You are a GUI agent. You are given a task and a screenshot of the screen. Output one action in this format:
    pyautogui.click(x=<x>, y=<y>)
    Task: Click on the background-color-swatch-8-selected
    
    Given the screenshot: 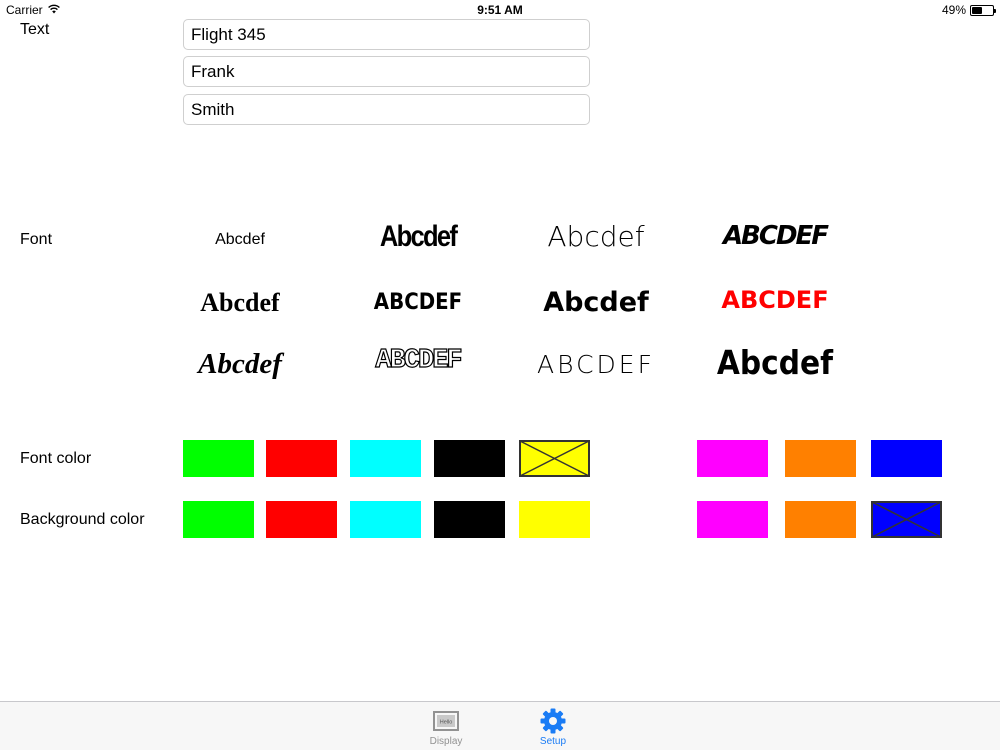 What is the action you would take?
    pyautogui.click(x=906, y=519)
    